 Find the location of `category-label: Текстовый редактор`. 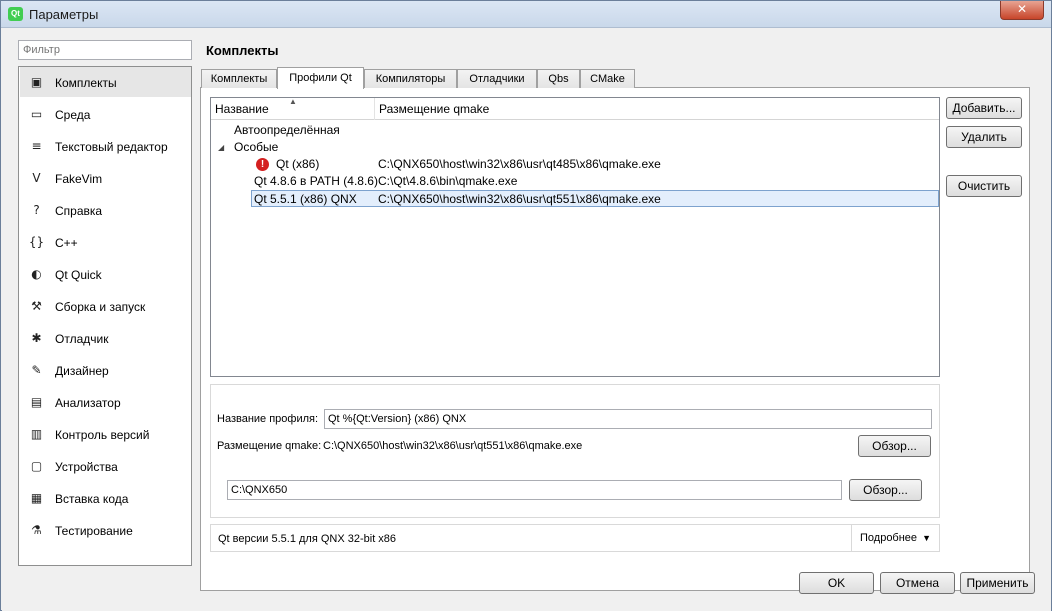

category-label: Текстовый редактор is located at coordinates (111, 147).